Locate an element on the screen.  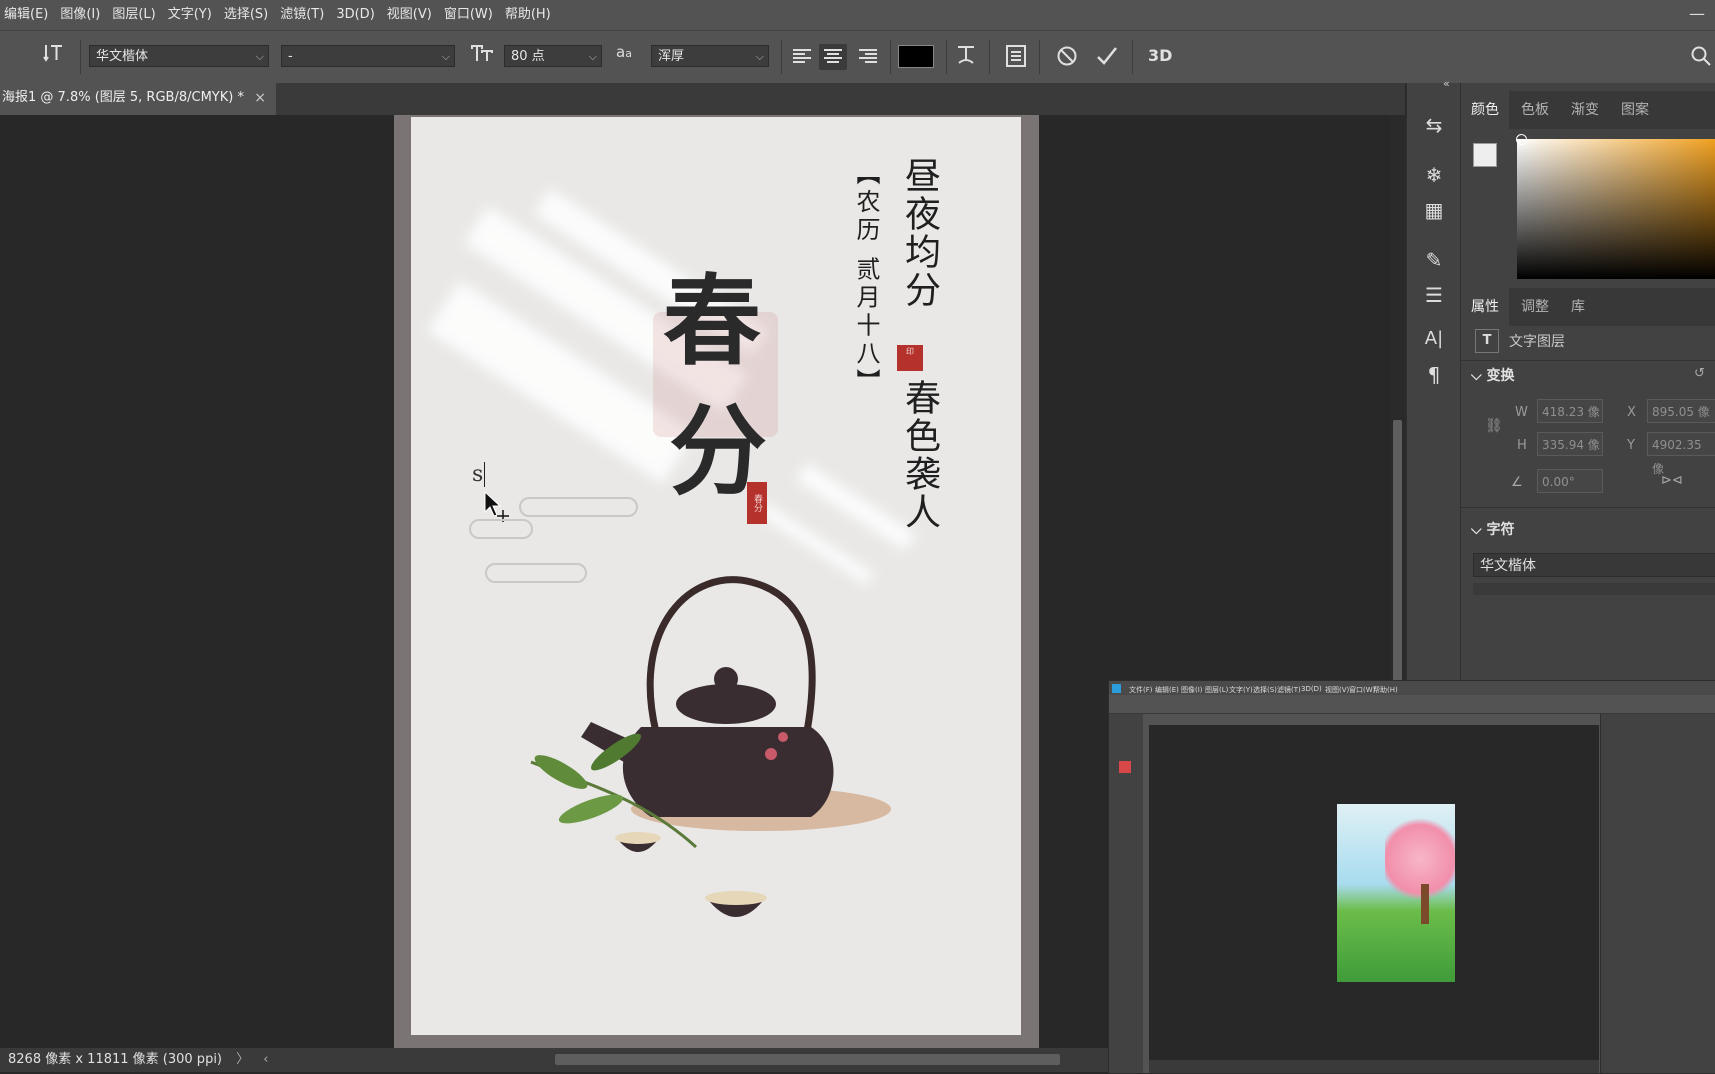
red-seal: 印 is located at coordinates (910, 358).